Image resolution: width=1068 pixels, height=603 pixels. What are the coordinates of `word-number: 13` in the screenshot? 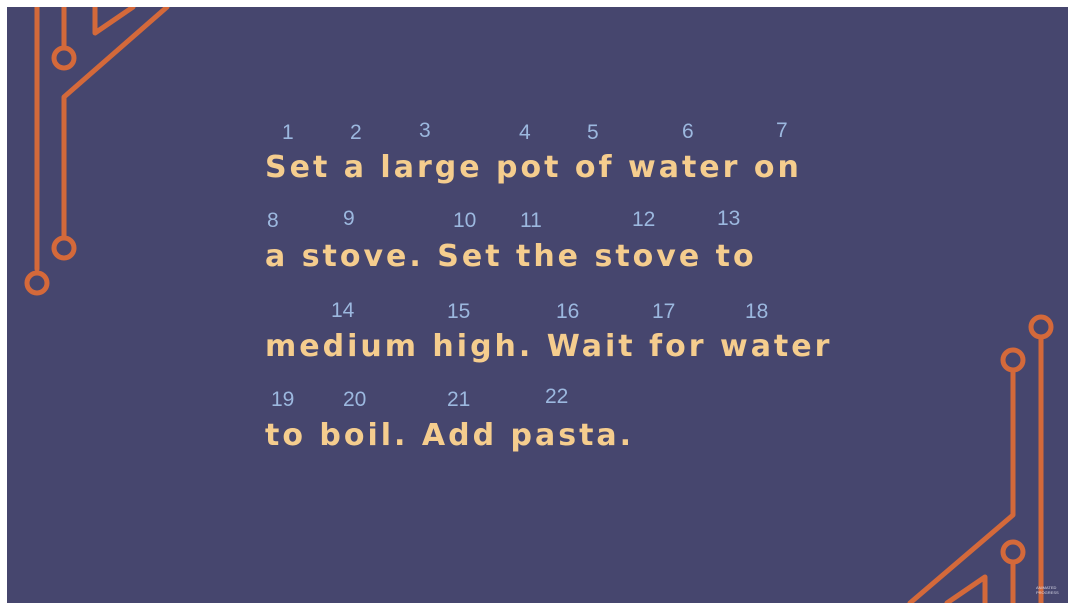 It's located at (729, 218).